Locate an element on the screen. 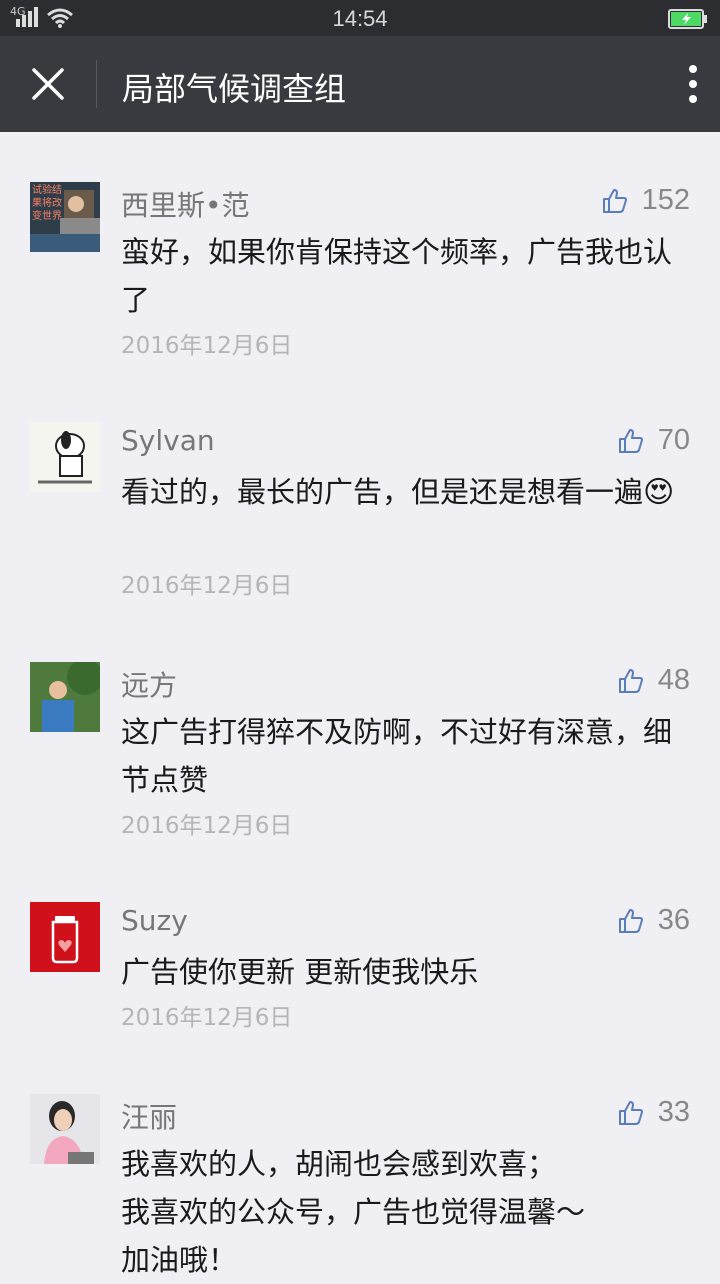 The width and height of the screenshot is (720, 1284). like-button: 33 is located at coordinates (654, 1112).